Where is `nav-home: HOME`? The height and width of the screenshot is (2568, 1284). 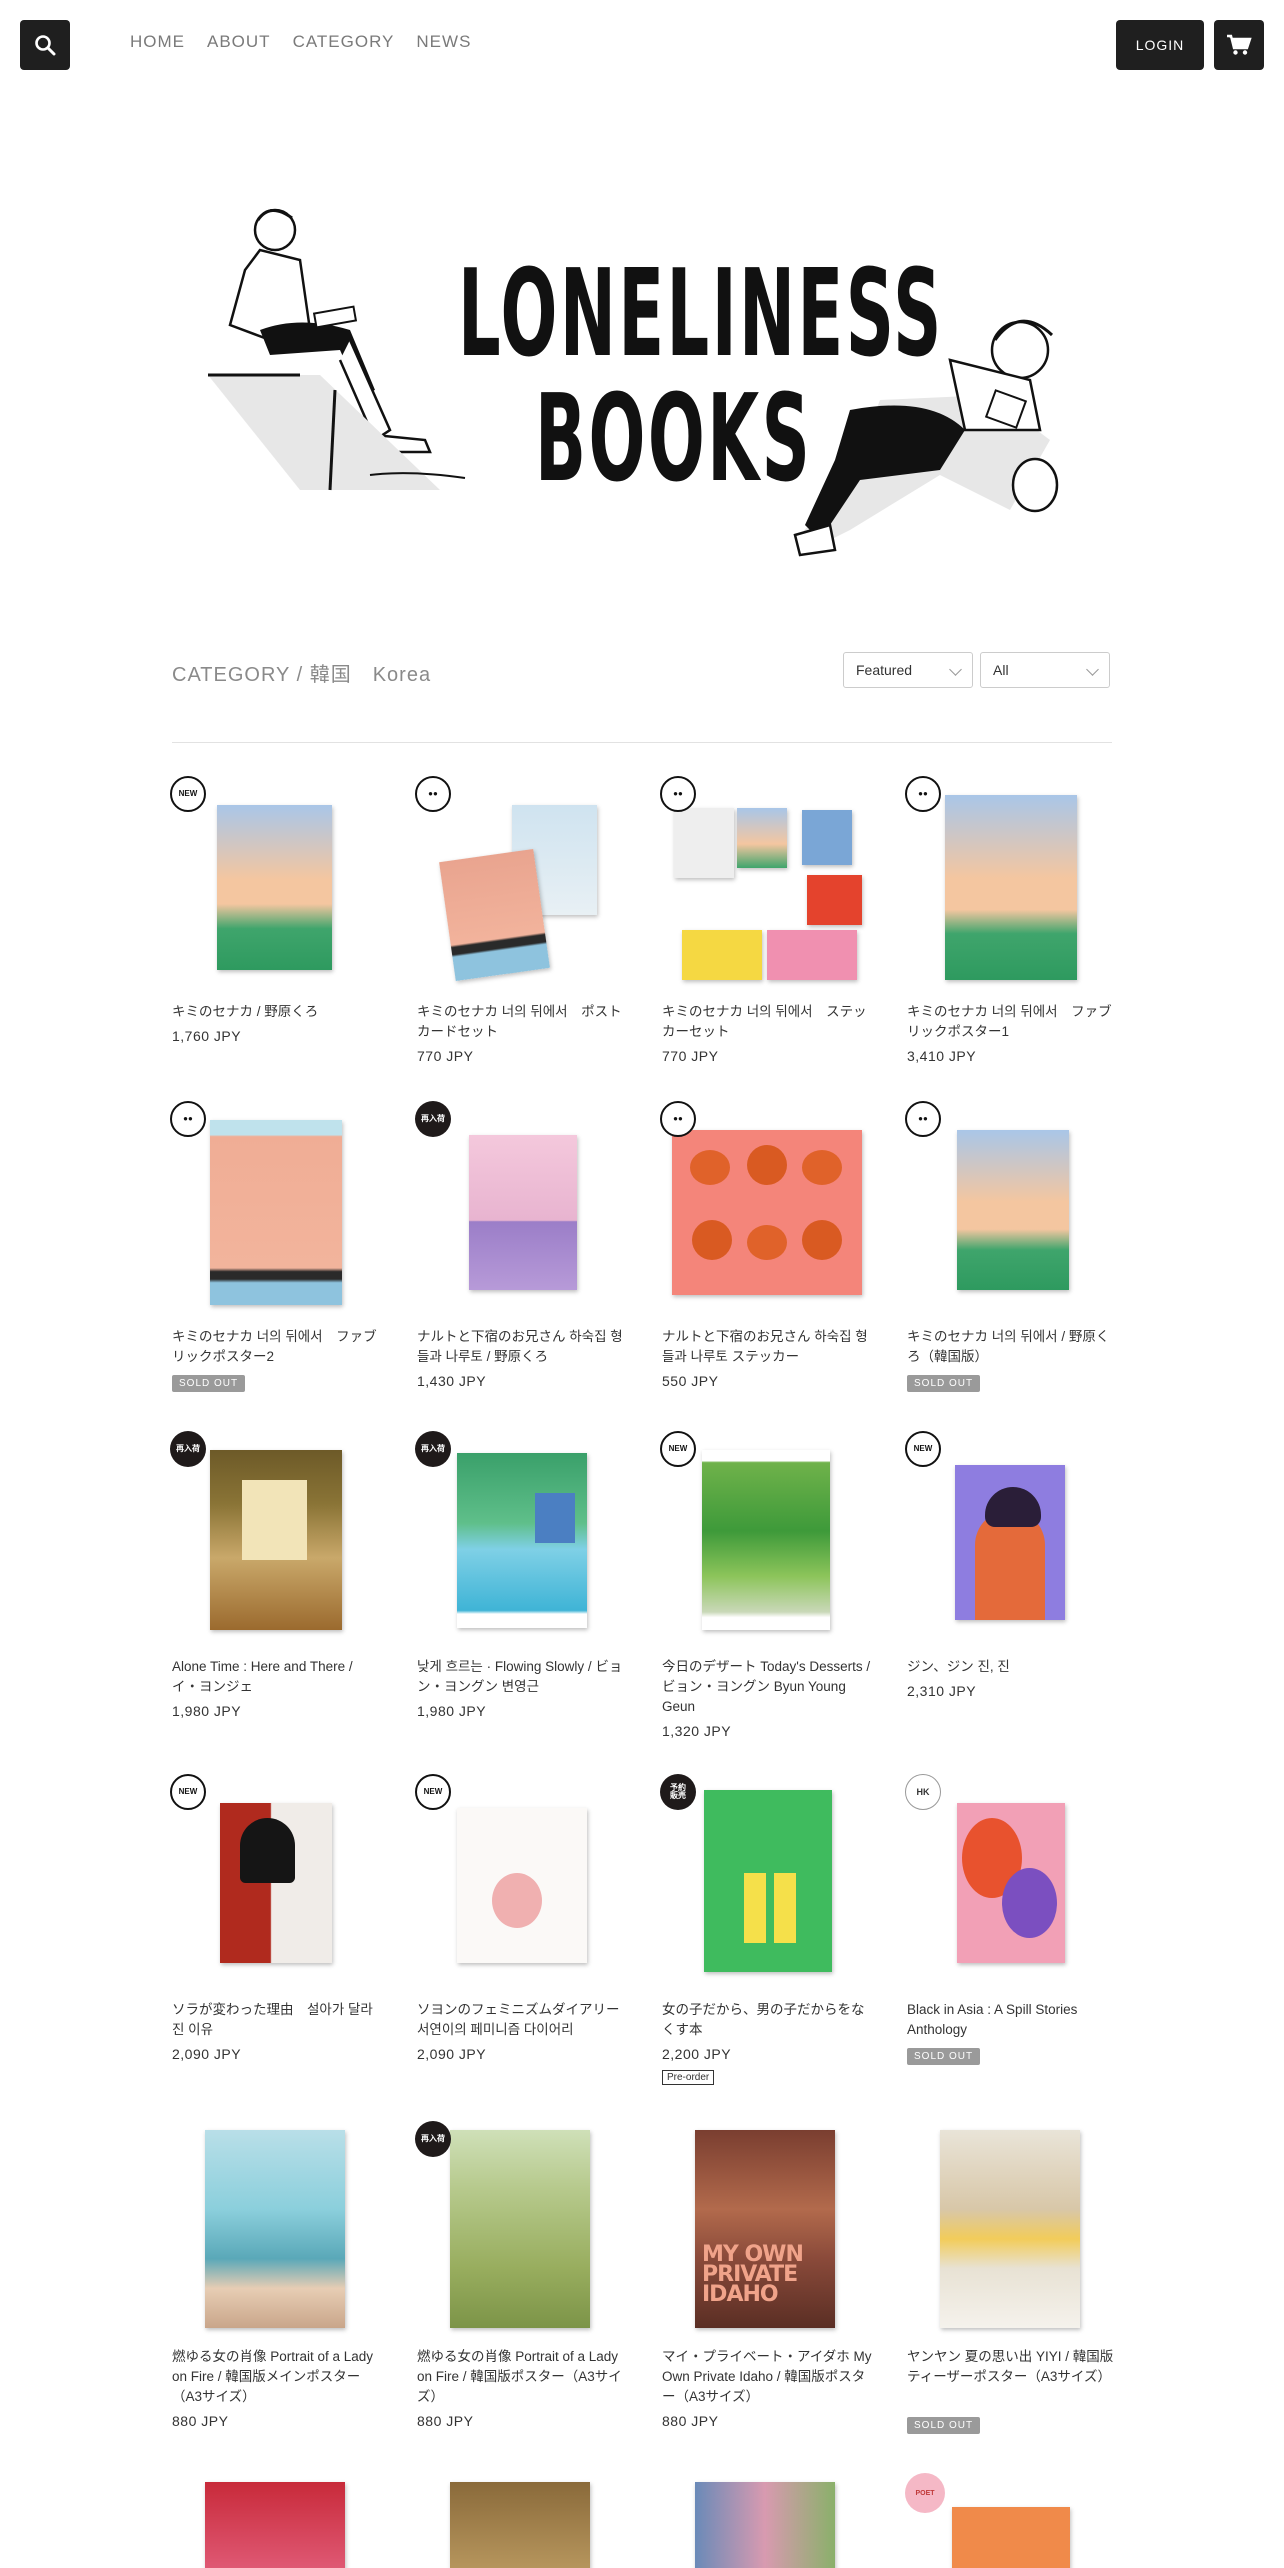
nav-home: HOME is located at coordinates (157, 42).